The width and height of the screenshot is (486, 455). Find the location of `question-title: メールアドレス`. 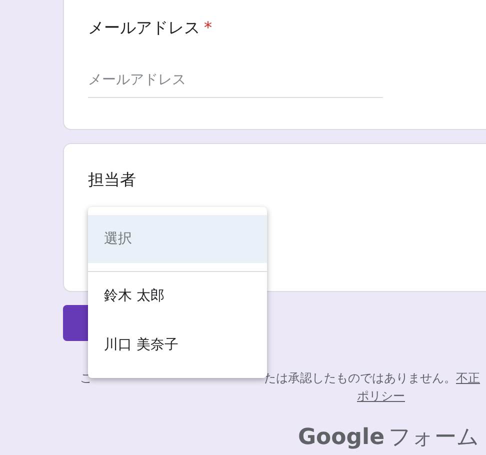

question-title: メールアドレス is located at coordinates (144, 28).